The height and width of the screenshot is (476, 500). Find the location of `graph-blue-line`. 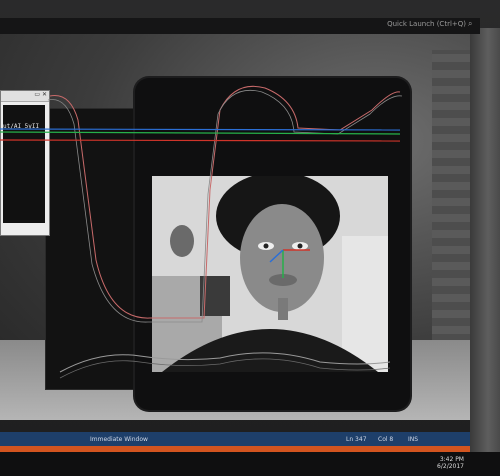

graph-blue-line is located at coordinates (200, 129).